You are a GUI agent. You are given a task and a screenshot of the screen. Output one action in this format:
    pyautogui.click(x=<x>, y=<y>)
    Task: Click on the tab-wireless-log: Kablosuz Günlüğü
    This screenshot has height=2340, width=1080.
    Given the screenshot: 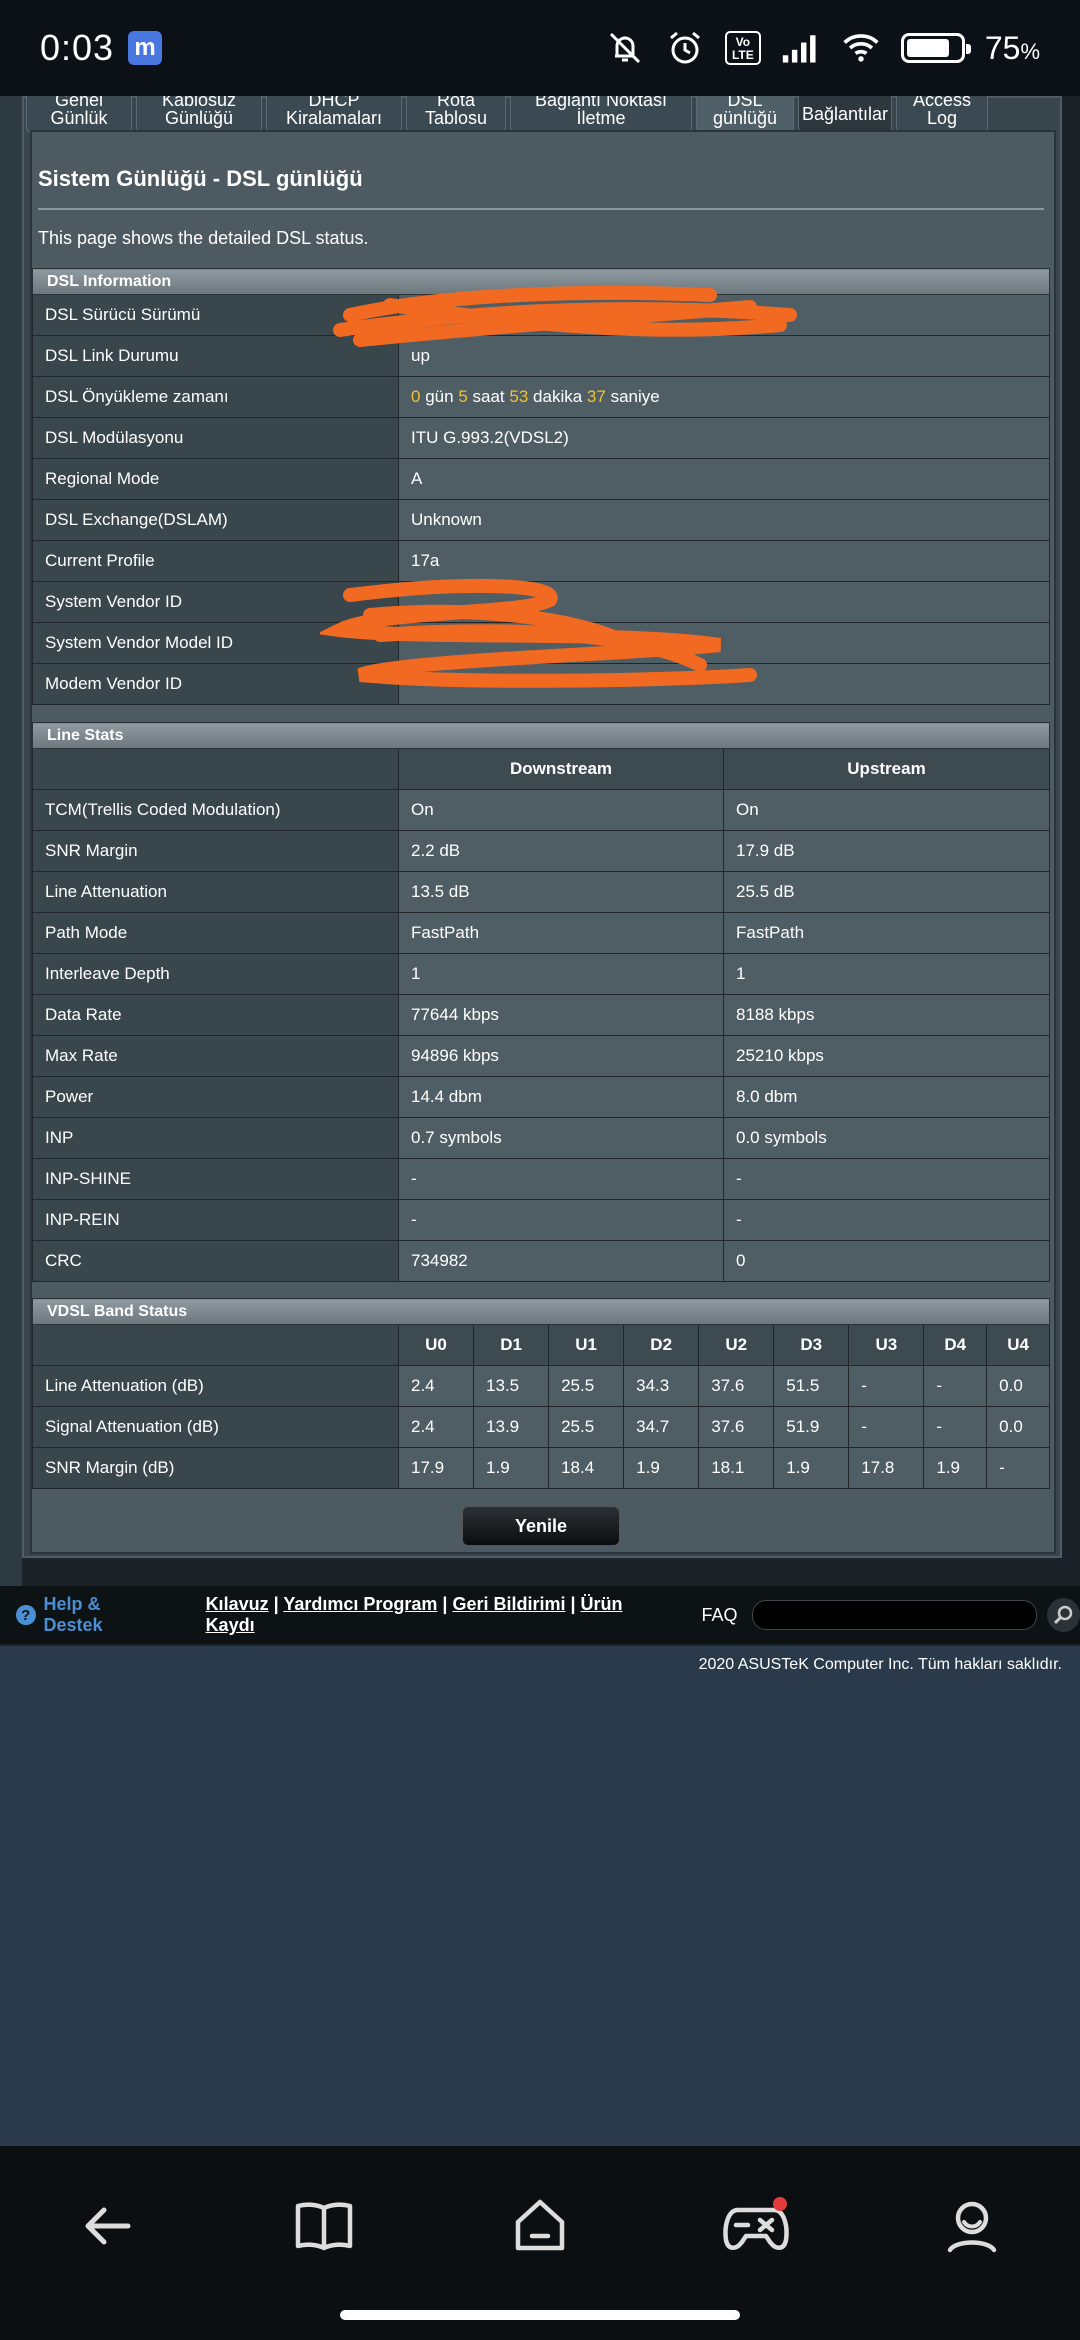 What is the action you would take?
    pyautogui.click(x=199, y=114)
    